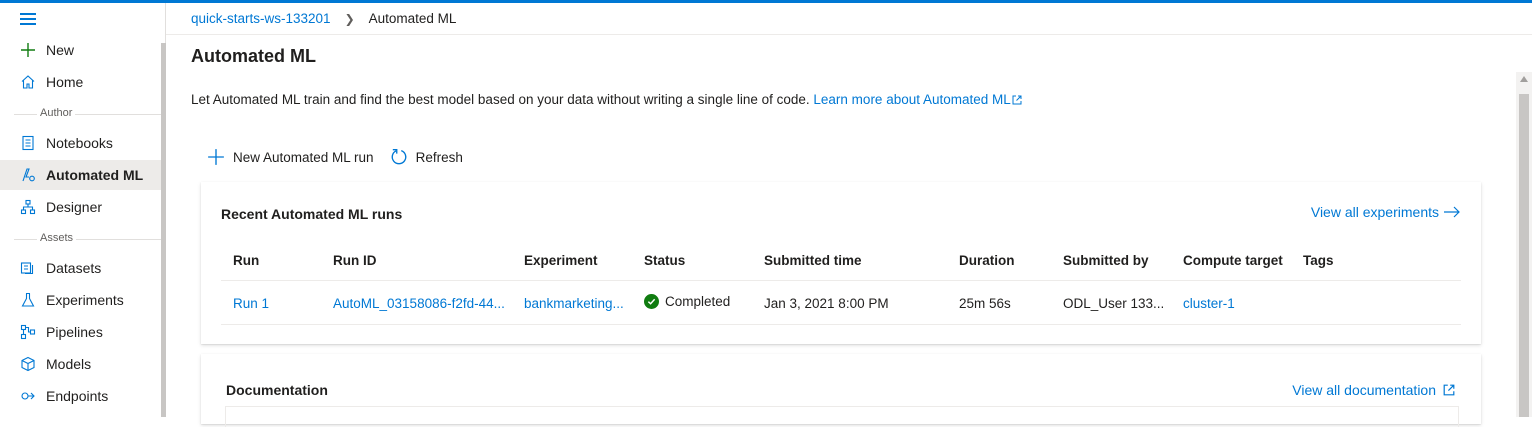  Describe the element at coordinates (1524, 255) in the screenshot. I see `scrollbar-thumb` at that location.